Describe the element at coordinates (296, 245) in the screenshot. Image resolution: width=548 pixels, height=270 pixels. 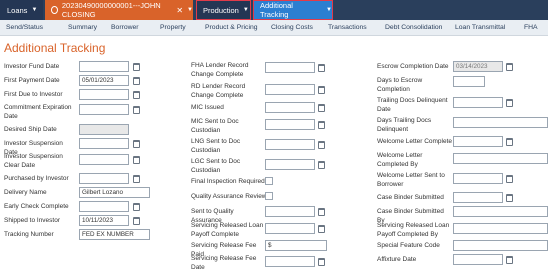
I see `servicing-release-fee-paid-input: $` at that location.